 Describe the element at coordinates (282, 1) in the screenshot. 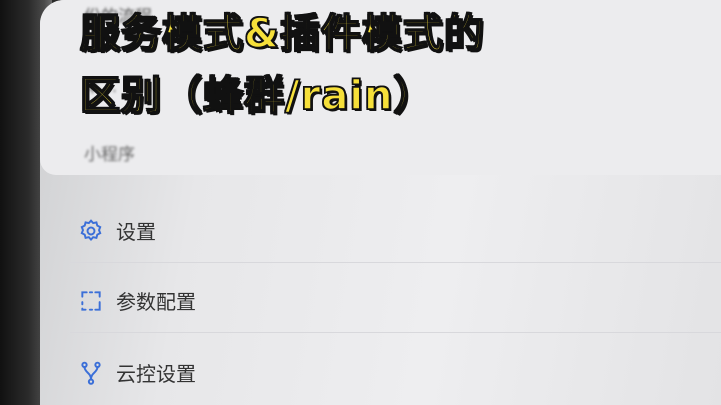

I see `caption-line-cut: Ht` at that location.